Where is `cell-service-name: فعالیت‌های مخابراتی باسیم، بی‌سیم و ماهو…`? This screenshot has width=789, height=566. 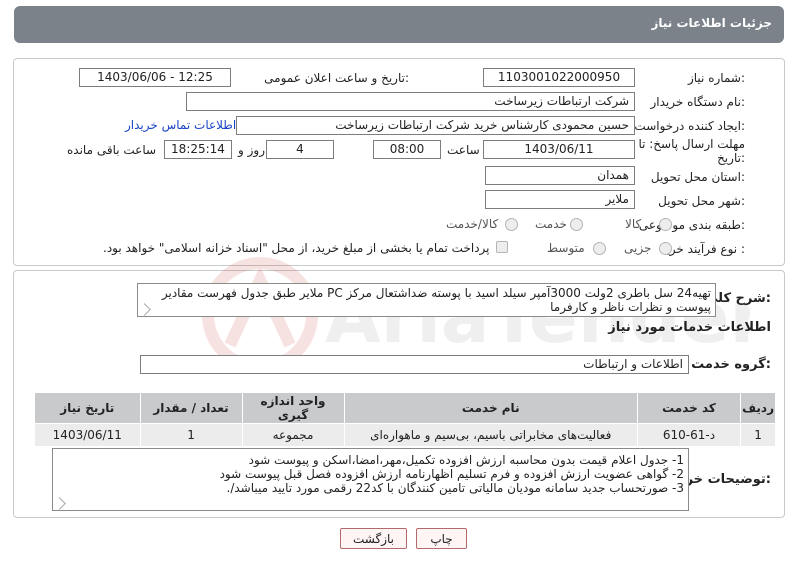
cell-service-name: فعالیت‌های مخابراتی باسیم، بی‌سیم و ماهو… is located at coordinates (490, 435).